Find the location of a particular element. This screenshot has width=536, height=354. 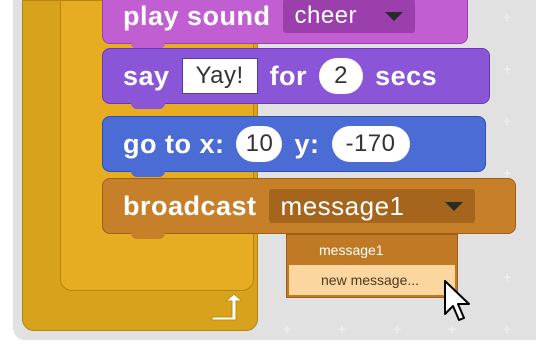

say-label: say is located at coordinates (146, 75).